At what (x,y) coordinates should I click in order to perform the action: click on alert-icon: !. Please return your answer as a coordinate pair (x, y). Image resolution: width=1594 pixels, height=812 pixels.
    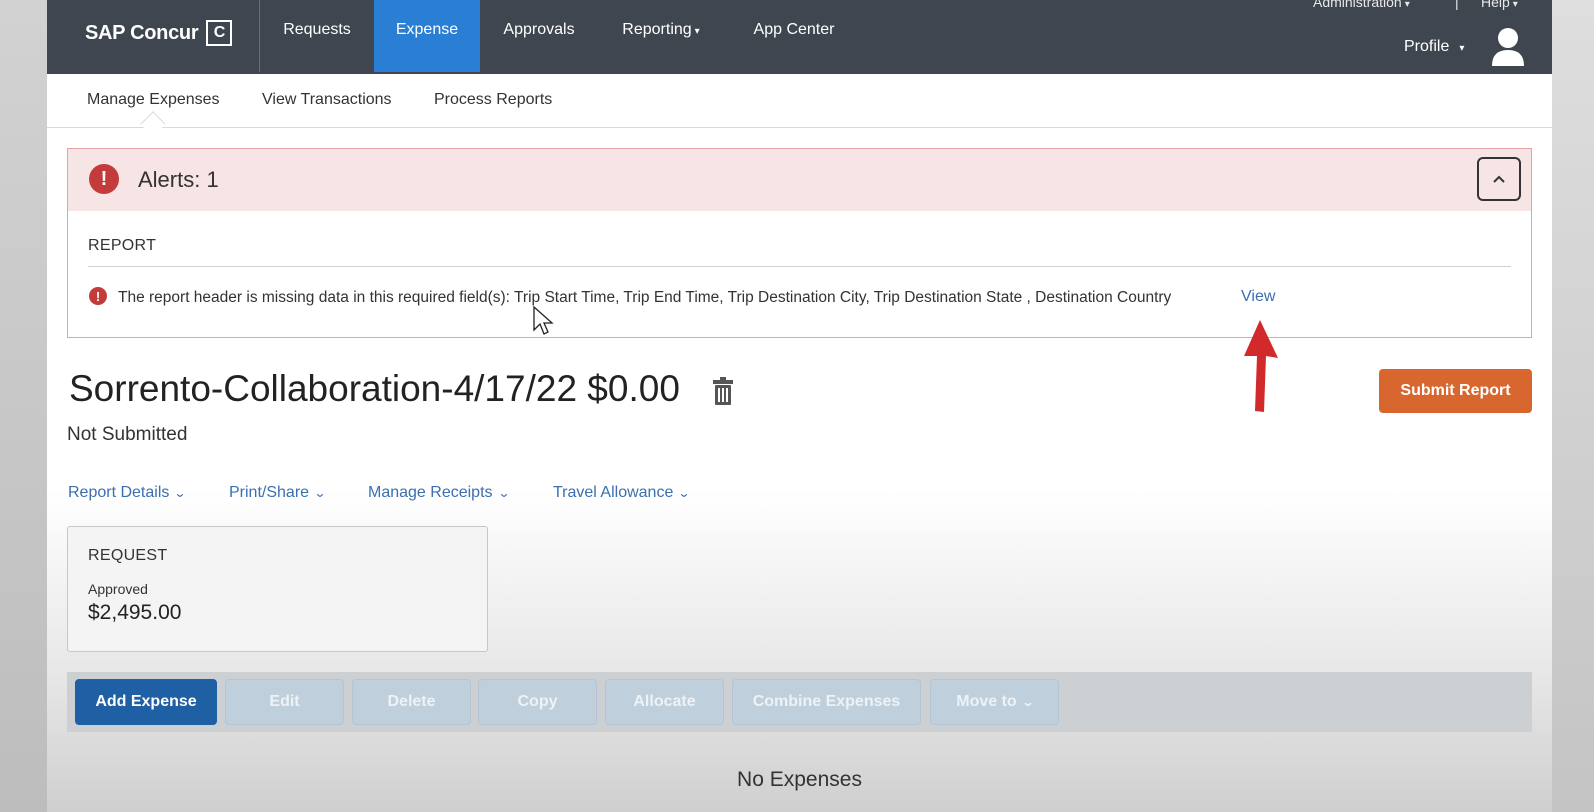
    Looking at the image, I should click on (104, 179).